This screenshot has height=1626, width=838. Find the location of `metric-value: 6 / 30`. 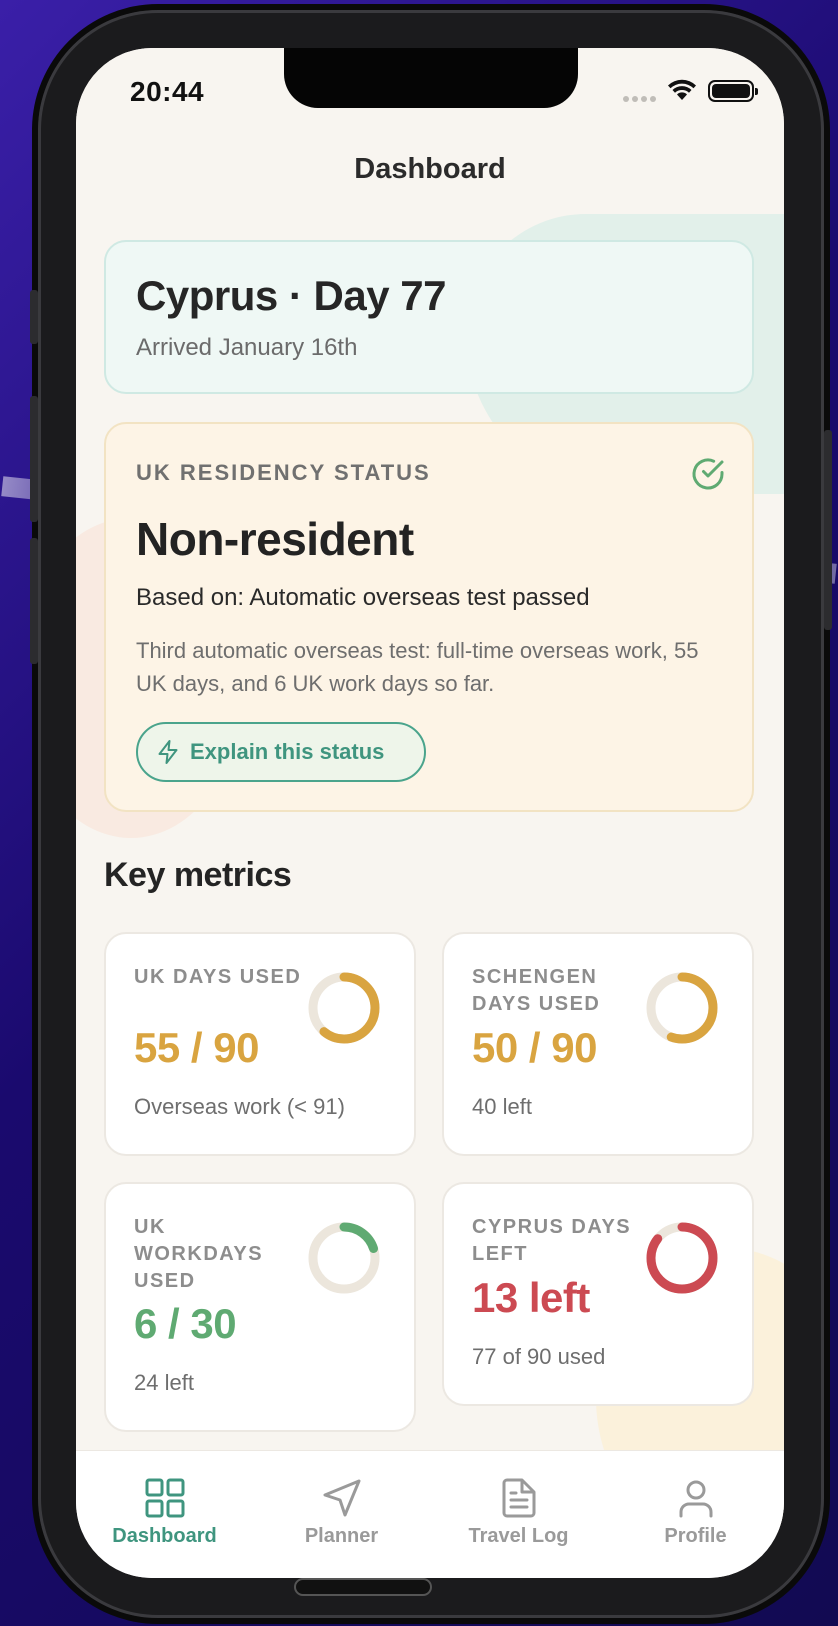

metric-value: 6 / 30 is located at coordinates (185, 1323).